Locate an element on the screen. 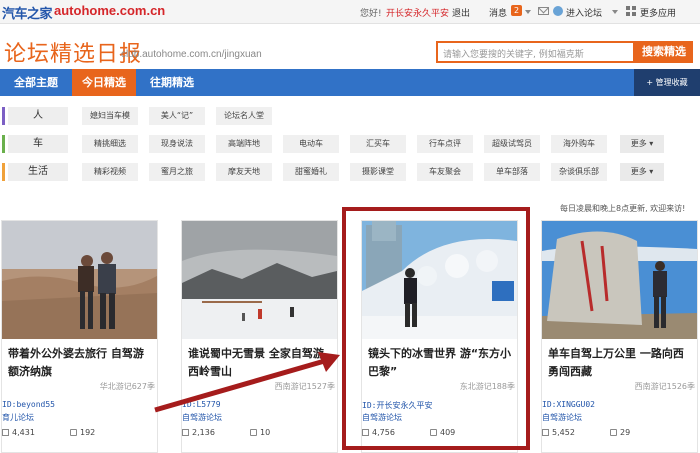 This screenshot has height=453, width=700. post-region: 华北游记627季 is located at coordinates (127, 386).